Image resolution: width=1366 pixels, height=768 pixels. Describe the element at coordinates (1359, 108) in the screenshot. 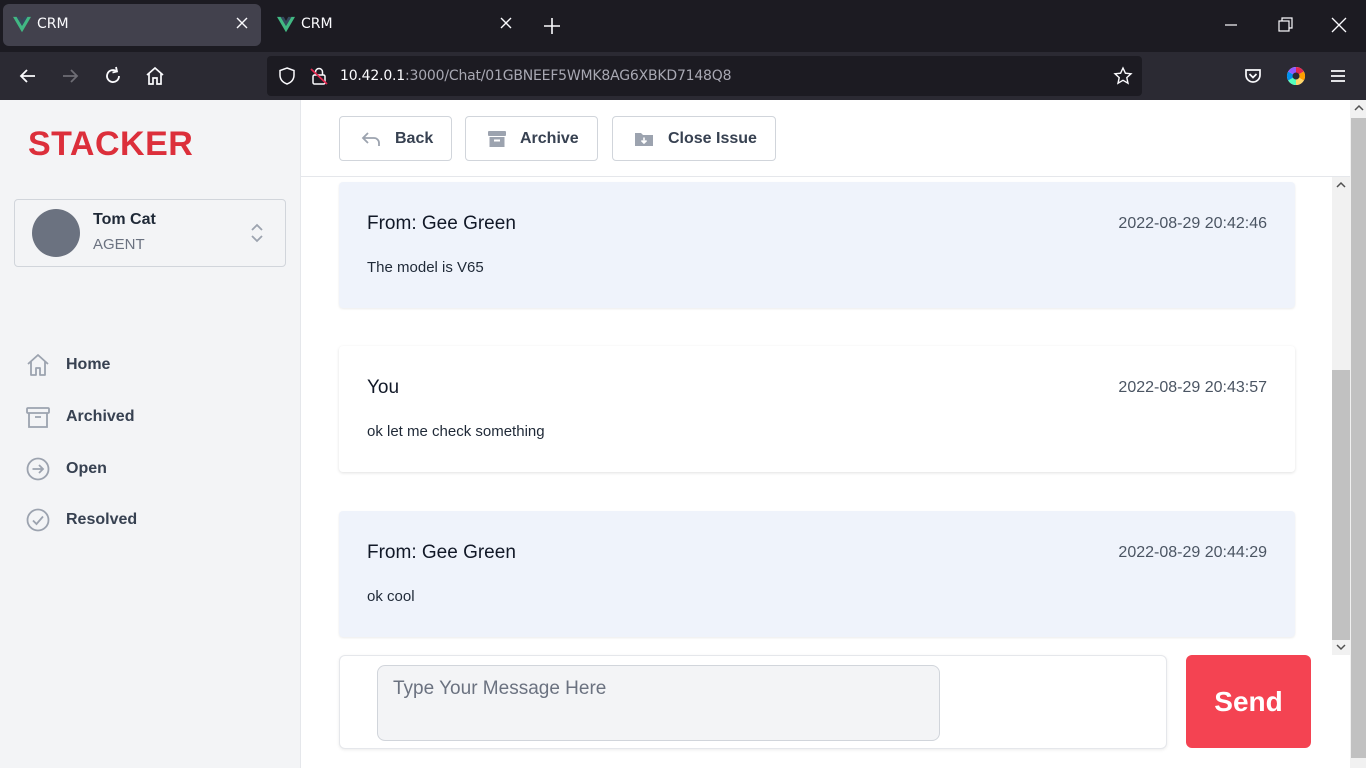

I see `page-scroll-up-arrow-icon` at that location.